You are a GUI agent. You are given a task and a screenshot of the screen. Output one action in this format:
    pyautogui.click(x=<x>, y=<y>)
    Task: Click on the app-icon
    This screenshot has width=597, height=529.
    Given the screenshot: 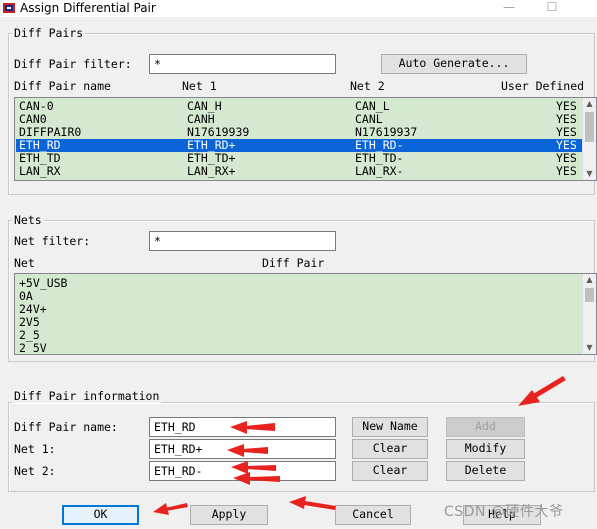 What is the action you would take?
    pyautogui.click(x=9, y=8)
    